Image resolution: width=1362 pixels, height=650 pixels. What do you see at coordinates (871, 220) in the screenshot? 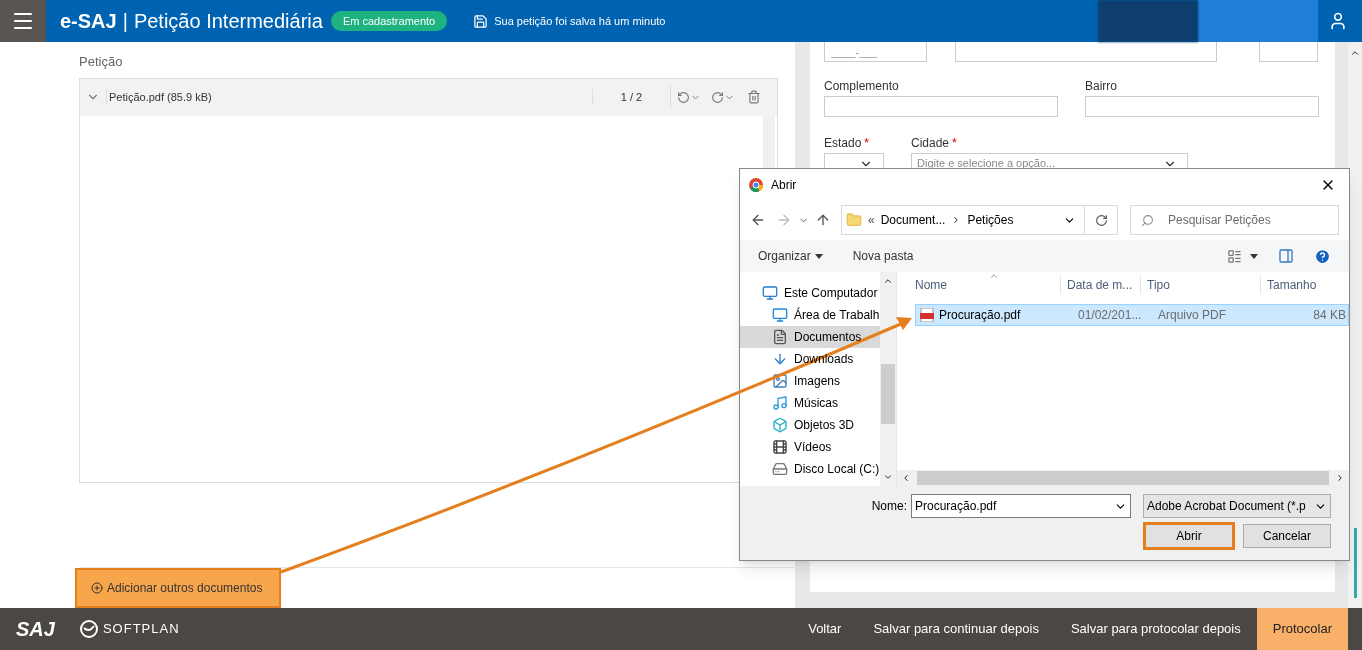
I see `path-overflow-marker: «` at bounding box center [871, 220].